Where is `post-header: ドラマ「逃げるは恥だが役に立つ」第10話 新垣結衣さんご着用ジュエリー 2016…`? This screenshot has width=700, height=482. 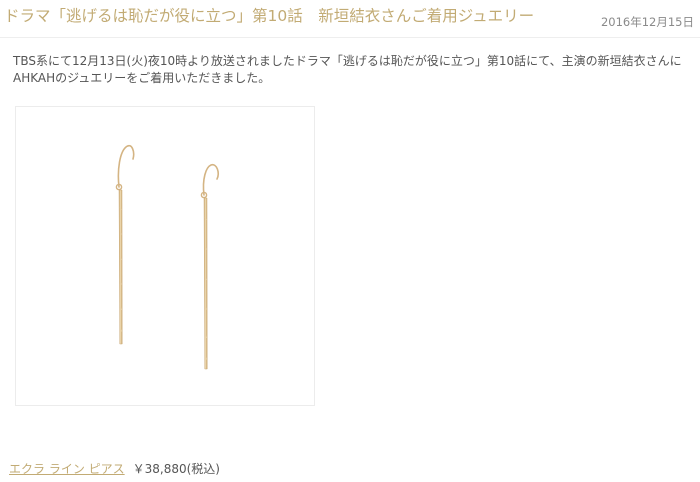 post-header: ドラマ「逃げるは恥だが役に立つ」第10話 新垣結衣さんご着用ジュエリー 2016… is located at coordinates (350, 19).